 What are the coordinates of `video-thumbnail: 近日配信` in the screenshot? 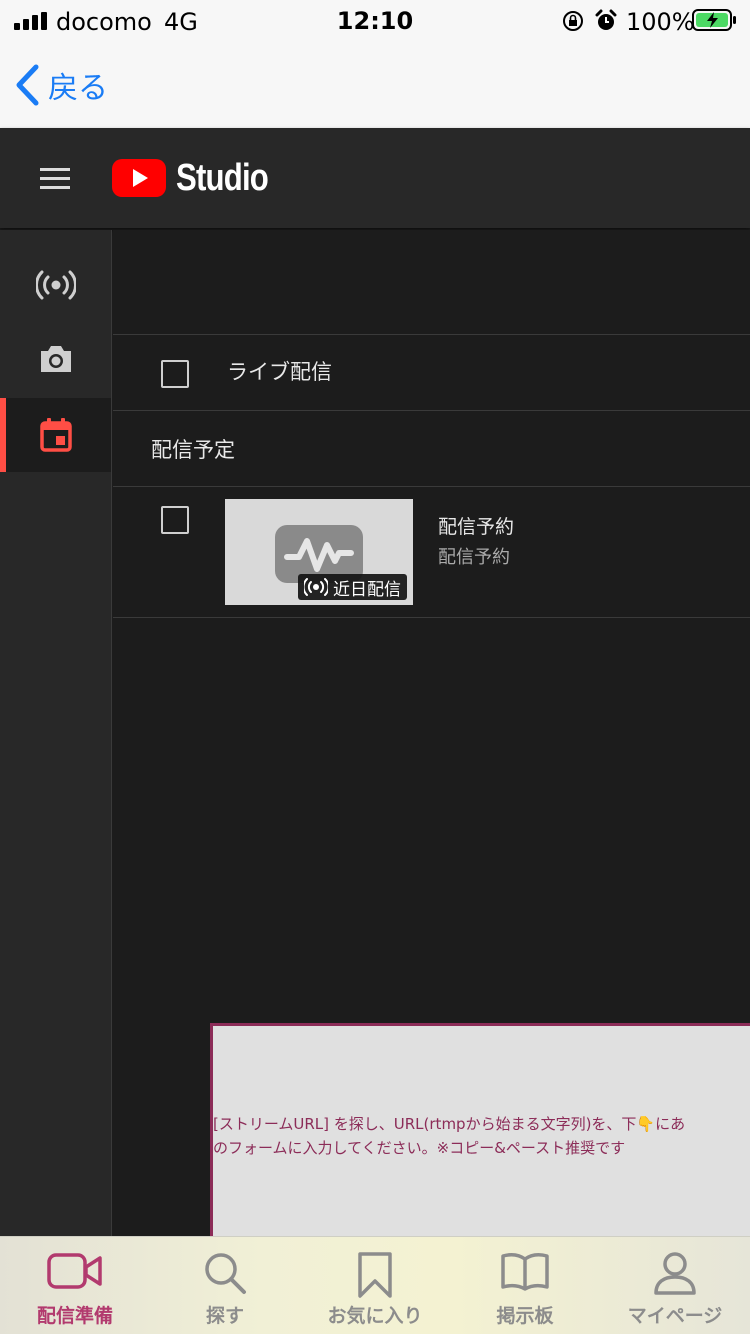 It's located at (319, 552).